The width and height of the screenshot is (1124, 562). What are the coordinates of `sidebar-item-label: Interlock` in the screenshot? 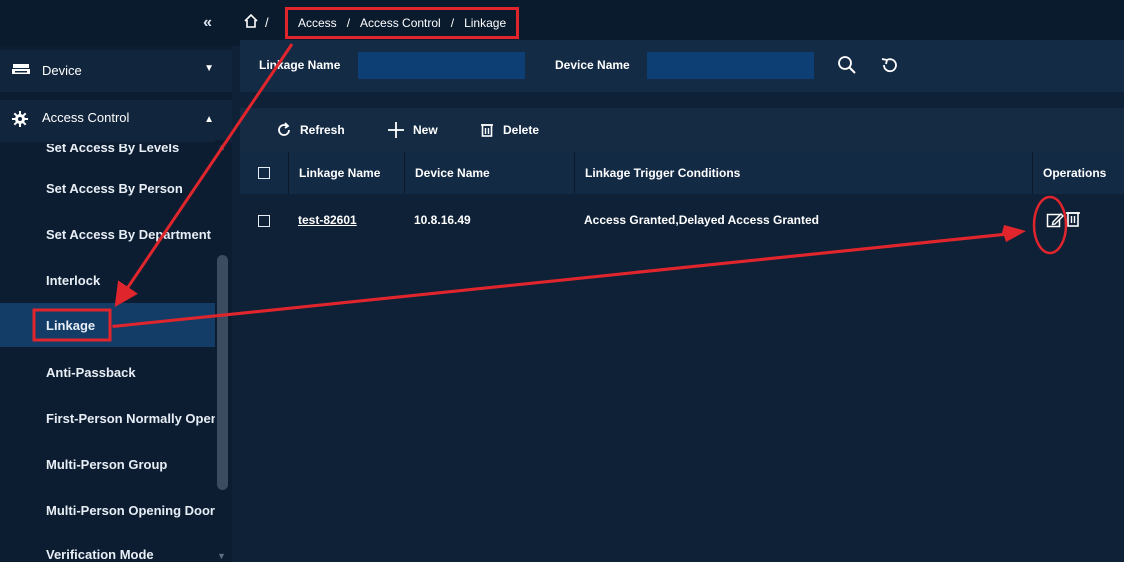 It's located at (73, 280).